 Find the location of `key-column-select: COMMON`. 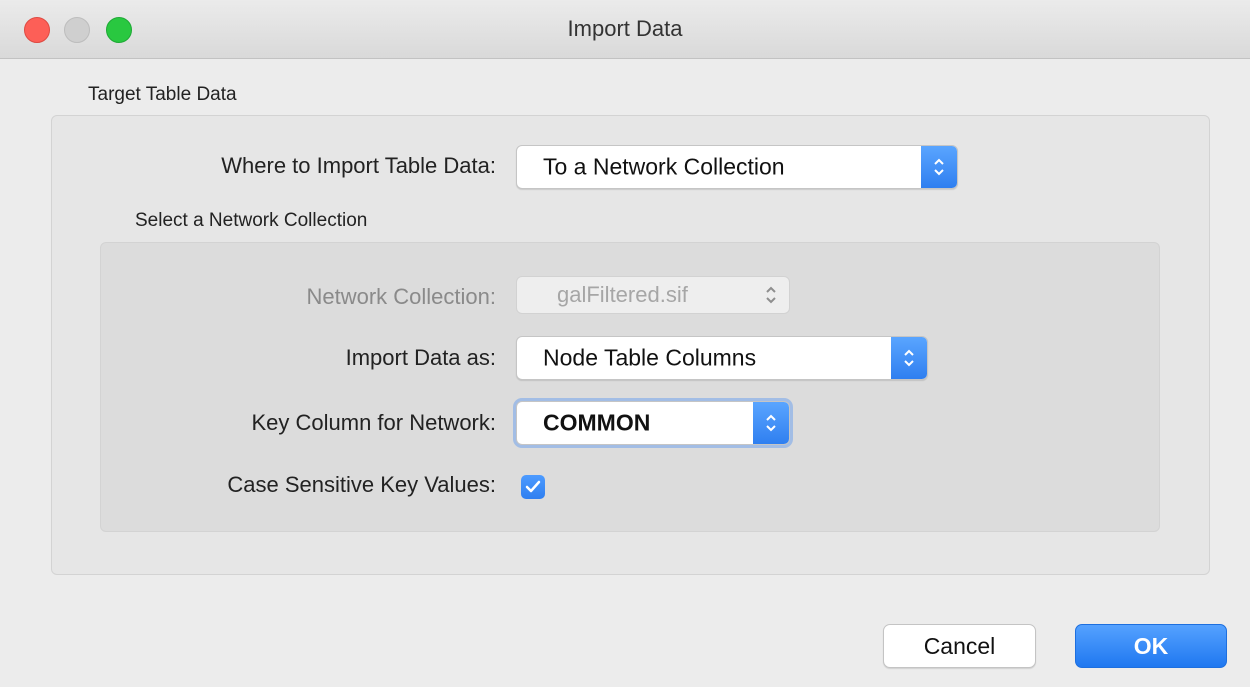

key-column-select: COMMON is located at coordinates (653, 423).